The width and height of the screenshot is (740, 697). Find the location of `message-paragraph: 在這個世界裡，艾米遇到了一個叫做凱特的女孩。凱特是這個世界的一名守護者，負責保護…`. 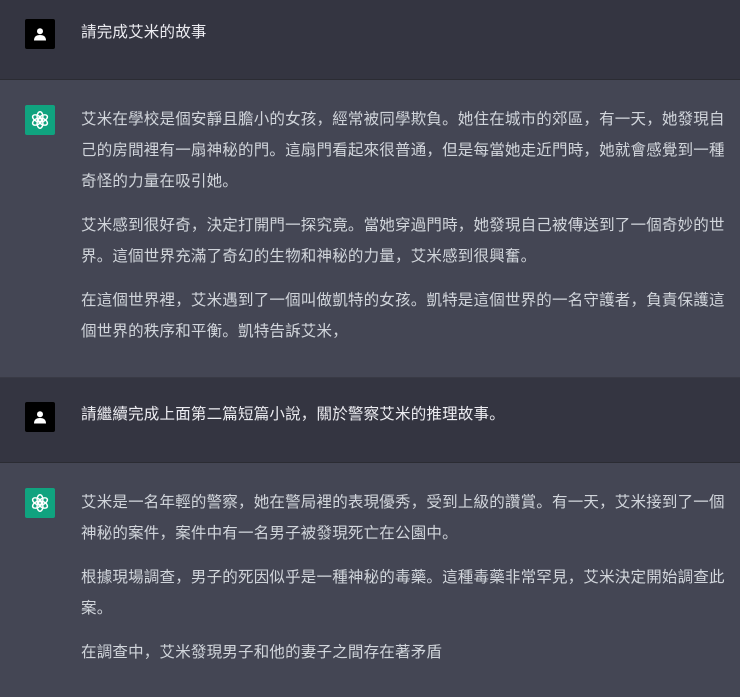

message-paragraph: 在這個世界裡，艾米遇到了一個叫做凱特的女孩。凱特是這個世界的一名守護者，負責保護… is located at coordinates (403, 315).